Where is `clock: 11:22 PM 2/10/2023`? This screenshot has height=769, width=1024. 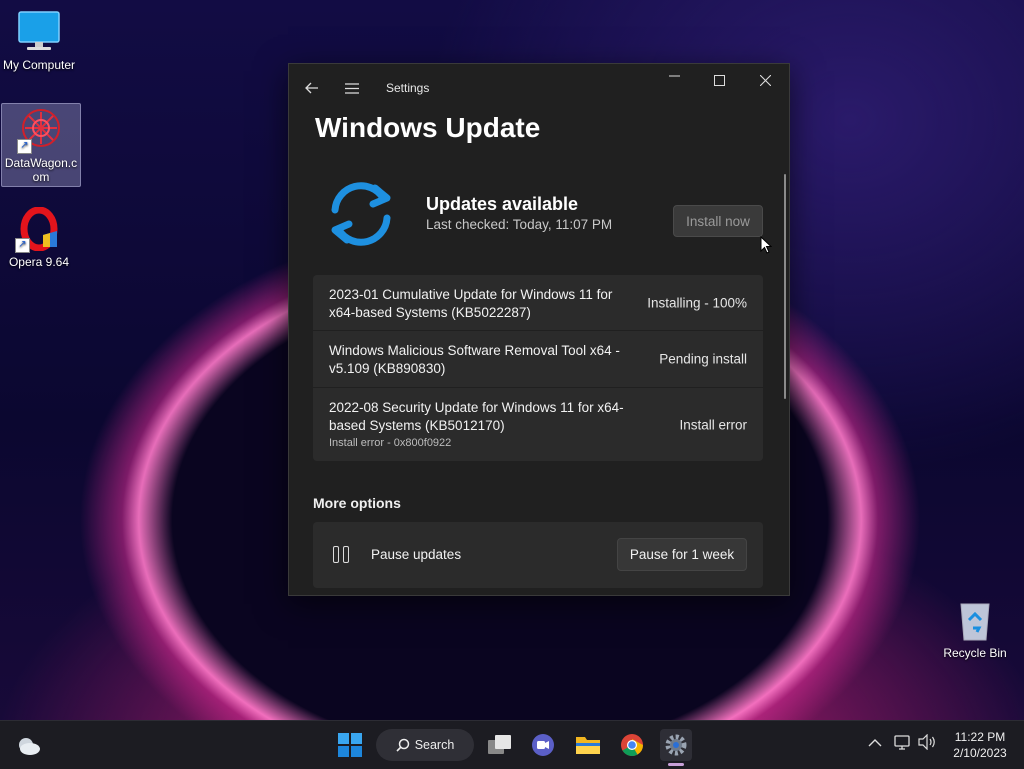
clock: 11:22 PM 2/10/2023 is located at coordinates (980, 745).